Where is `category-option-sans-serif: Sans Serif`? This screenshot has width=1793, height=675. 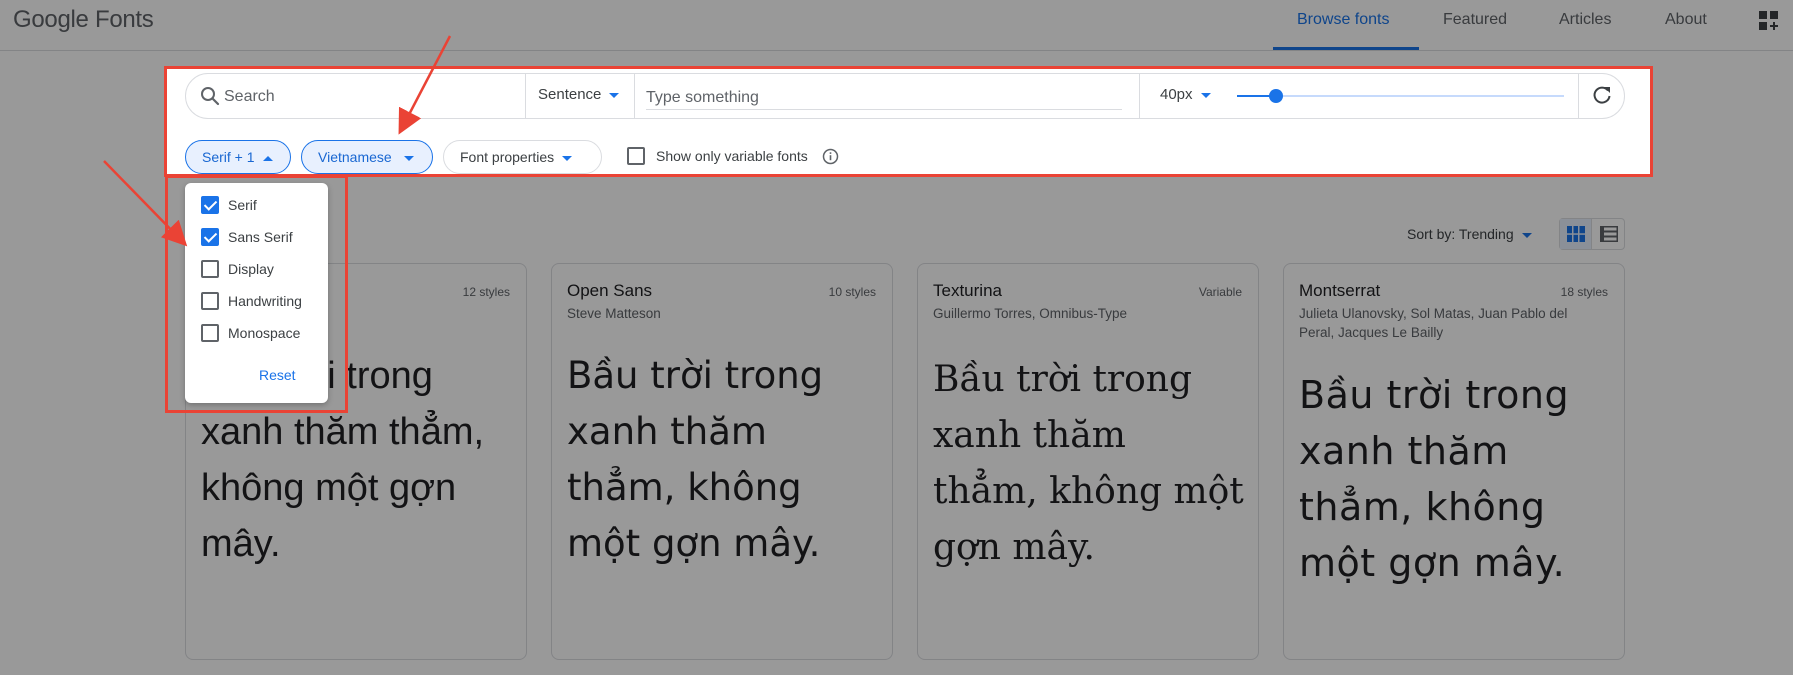 category-option-sans-serif: Sans Serif is located at coordinates (247, 239).